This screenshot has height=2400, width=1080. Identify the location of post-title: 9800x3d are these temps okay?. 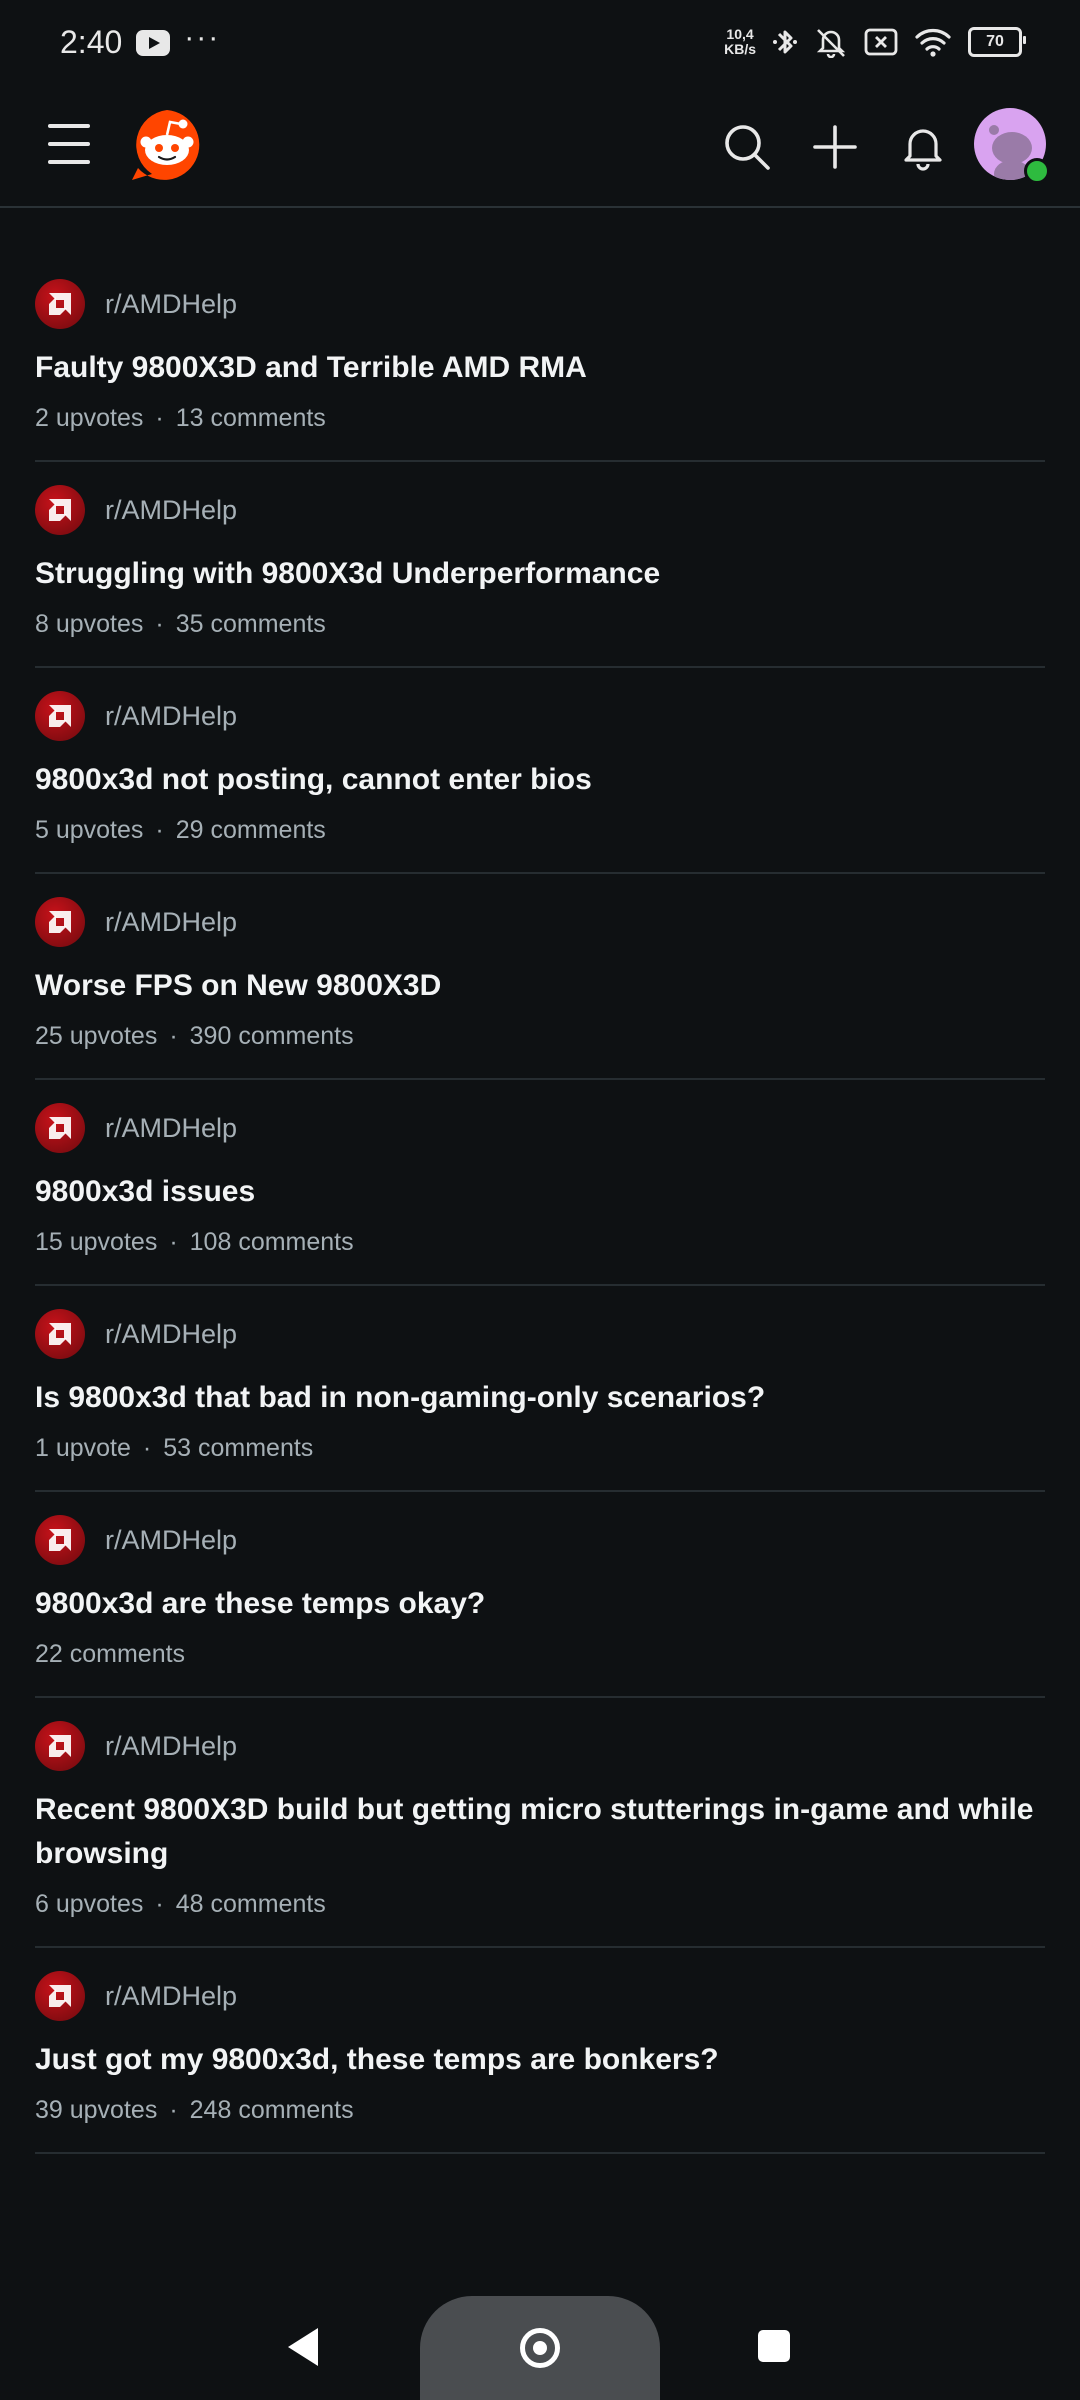
(540, 1604).